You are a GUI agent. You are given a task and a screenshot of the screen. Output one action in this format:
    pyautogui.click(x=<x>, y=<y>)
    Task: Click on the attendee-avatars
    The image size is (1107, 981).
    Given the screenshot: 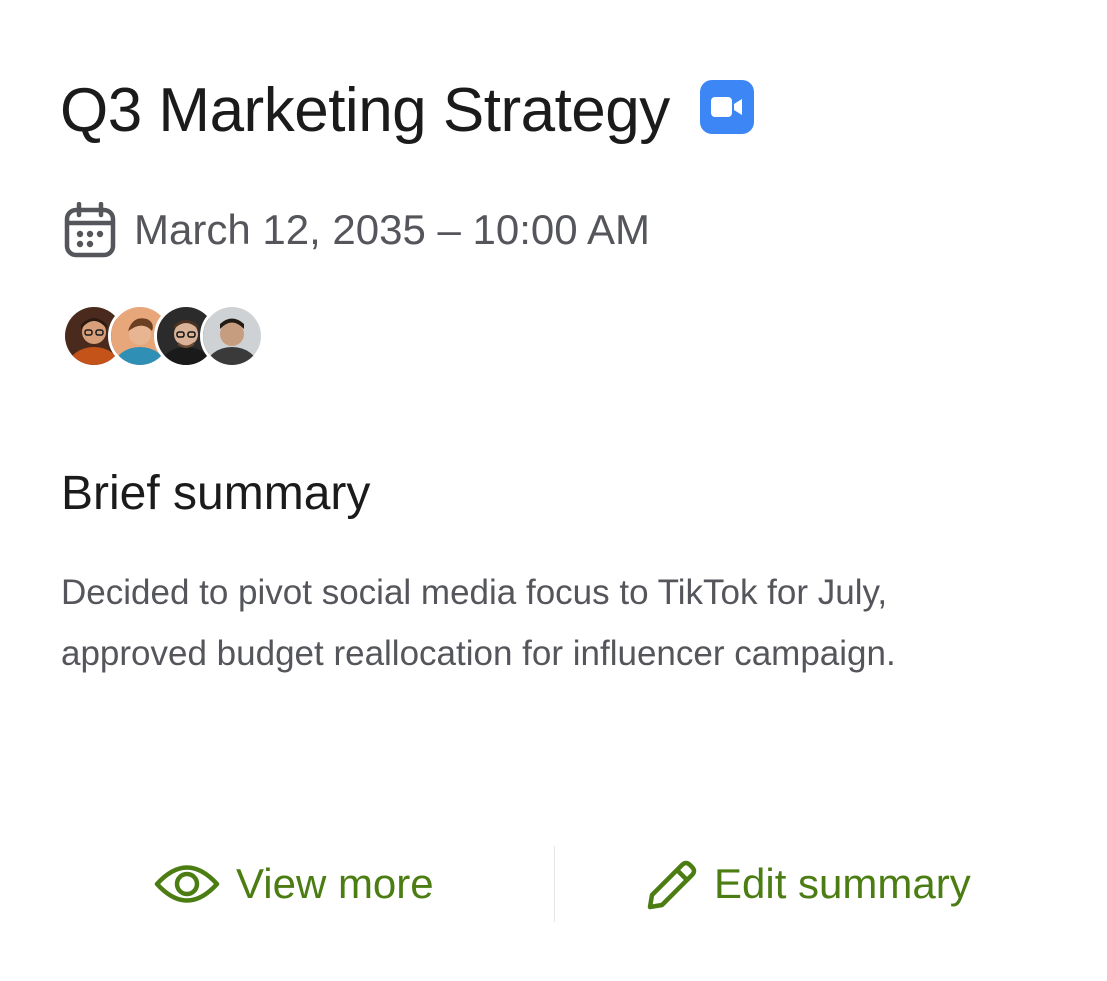 What is the action you would take?
    pyautogui.click(x=163, y=336)
    